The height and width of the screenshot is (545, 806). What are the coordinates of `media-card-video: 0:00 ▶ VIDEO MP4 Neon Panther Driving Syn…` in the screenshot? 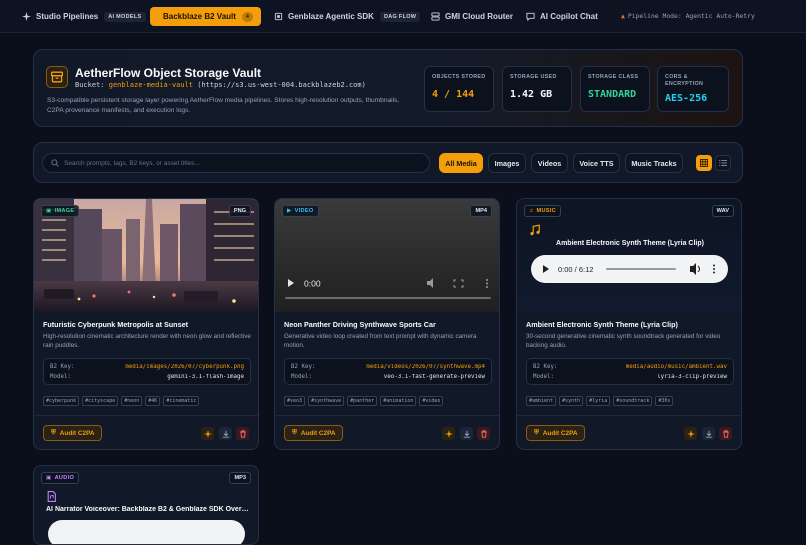 It's located at (387, 324).